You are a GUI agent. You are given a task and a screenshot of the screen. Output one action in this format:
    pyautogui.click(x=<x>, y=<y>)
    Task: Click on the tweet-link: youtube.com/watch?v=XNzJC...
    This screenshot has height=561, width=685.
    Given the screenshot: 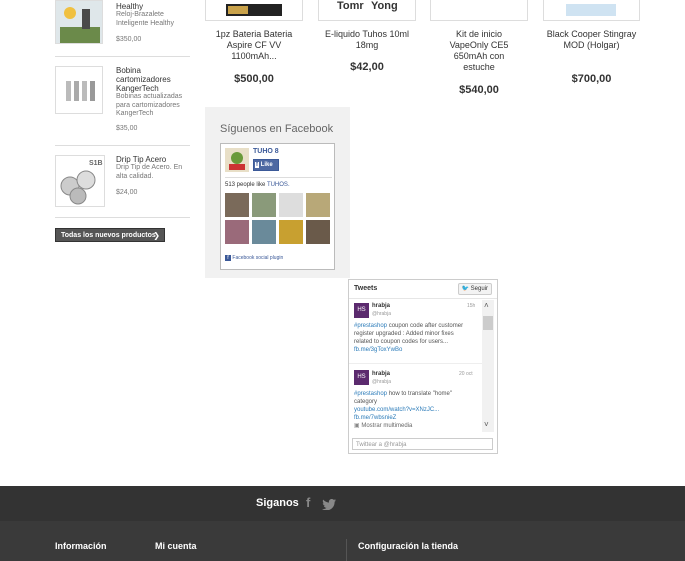 What is the action you would take?
    pyautogui.click(x=396, y=410)
    